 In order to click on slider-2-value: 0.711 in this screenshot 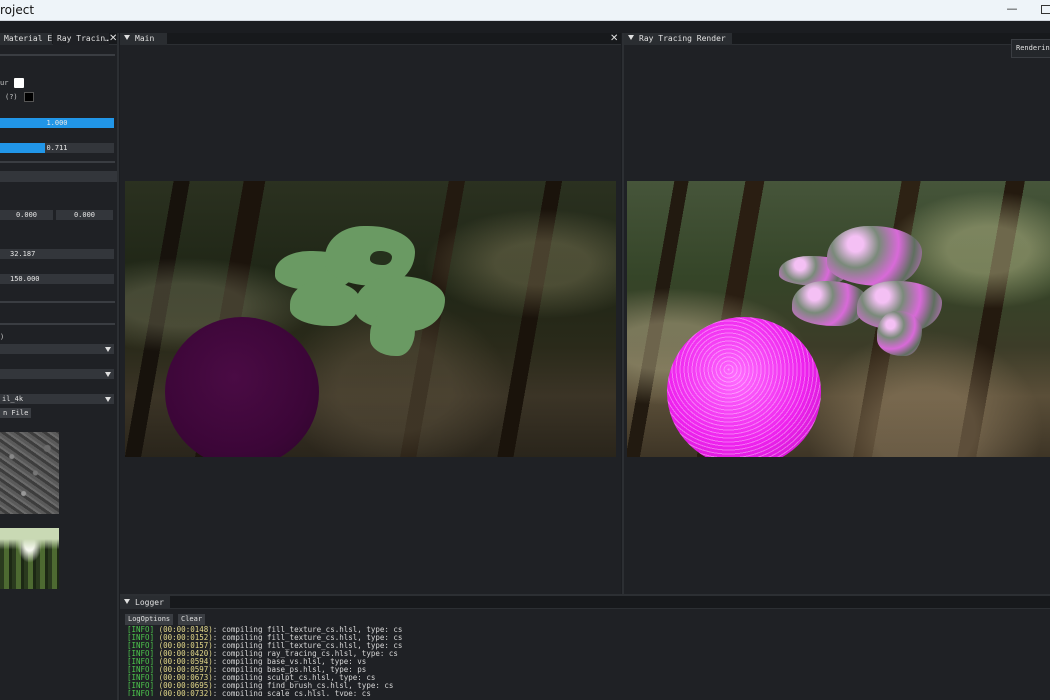, I will do `click(57, 148)`.